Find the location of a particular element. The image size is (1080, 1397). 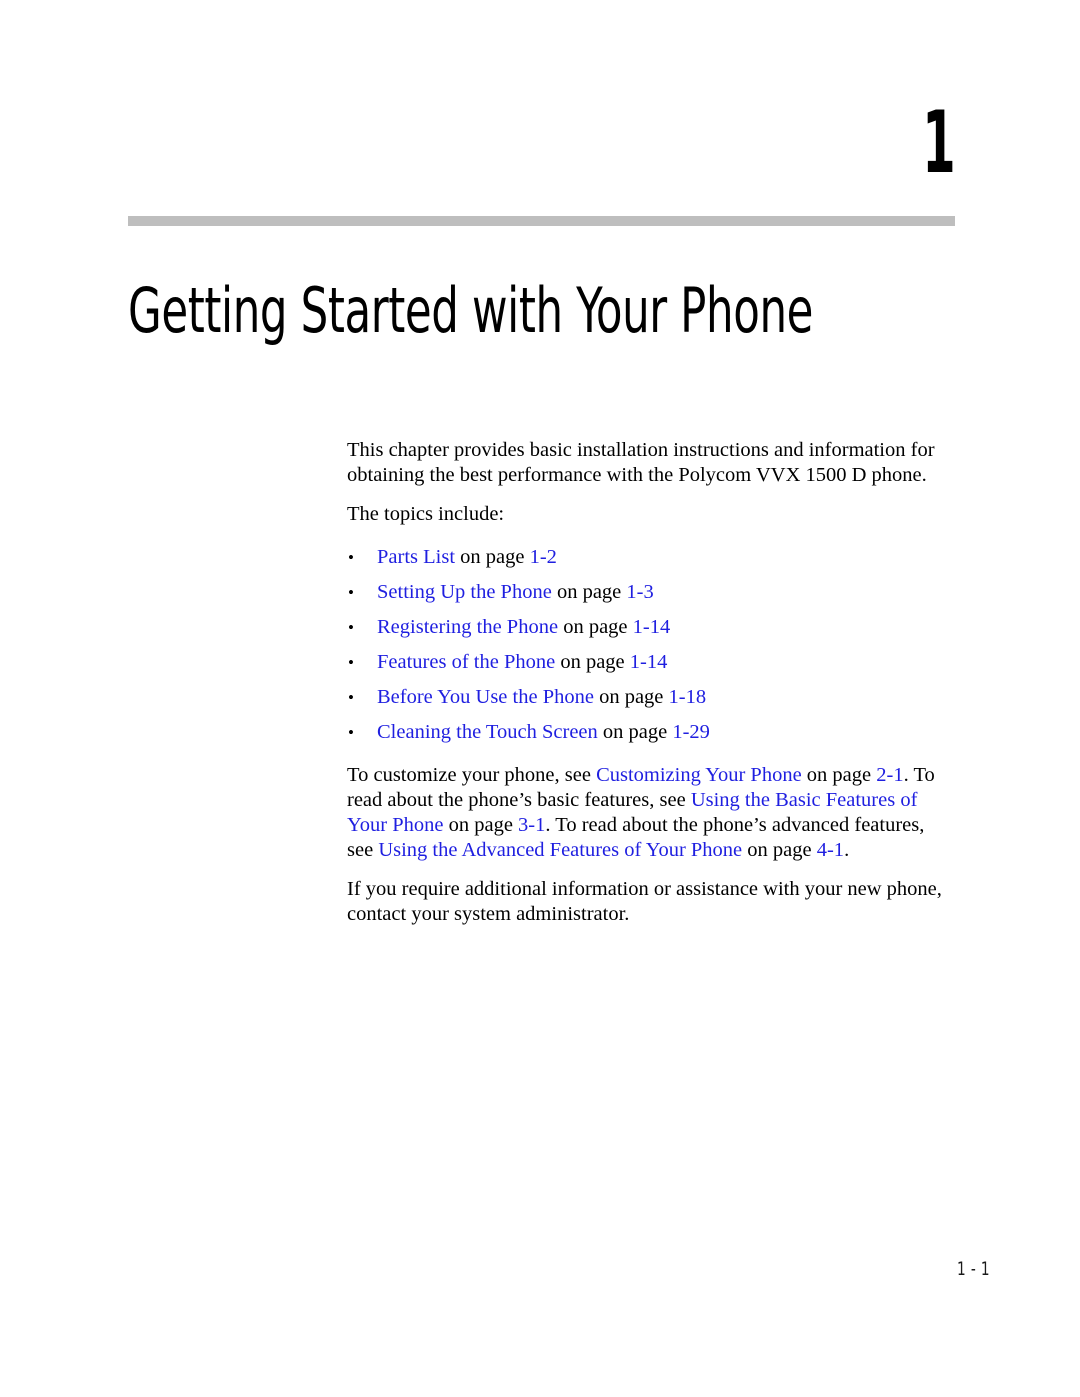

list-item: • Cleaning the Touch Screen on page 1-29 is located at coordinates (649, 732).